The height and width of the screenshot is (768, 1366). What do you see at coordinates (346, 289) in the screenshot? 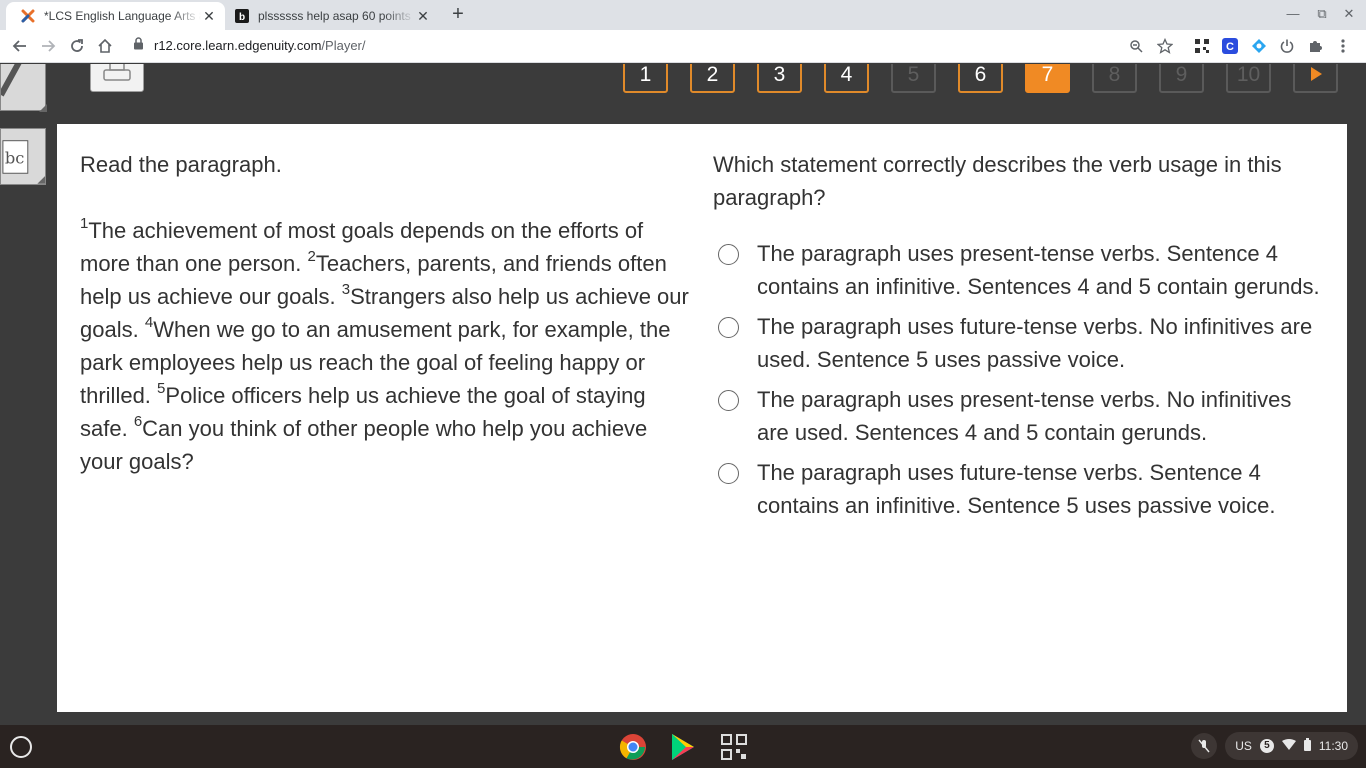
I see `sentence-number: 3` at bounding box center [346, 289].